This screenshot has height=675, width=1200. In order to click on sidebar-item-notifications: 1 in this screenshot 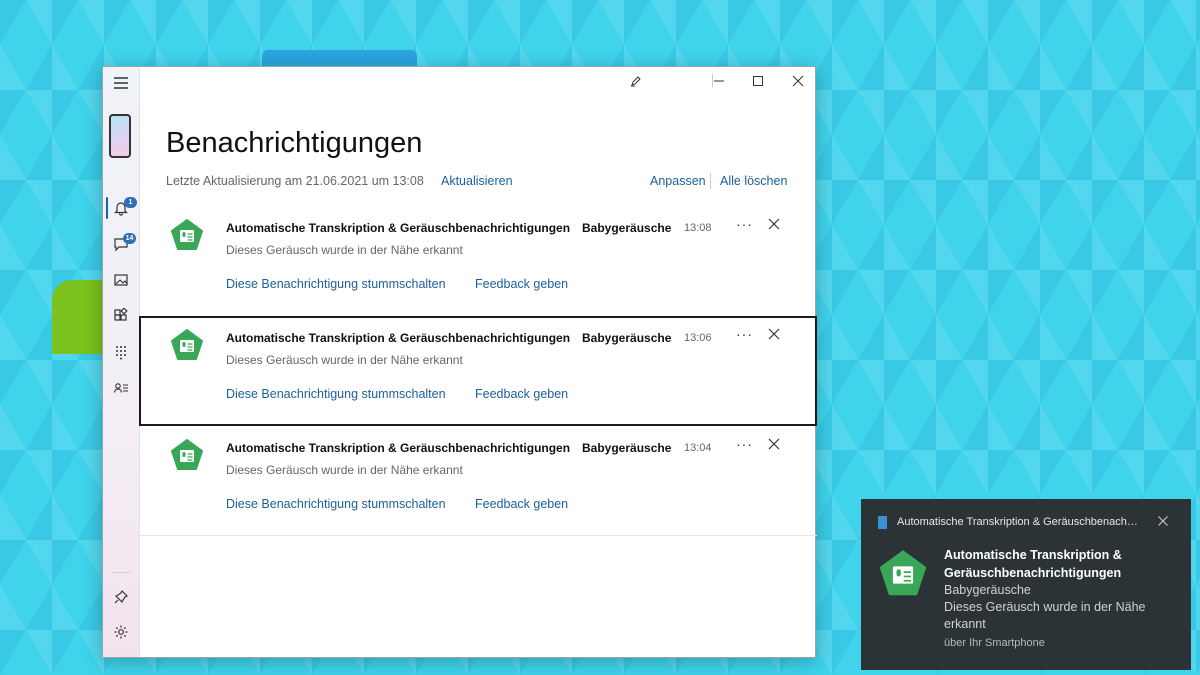, I will do `click(121, 208)`.